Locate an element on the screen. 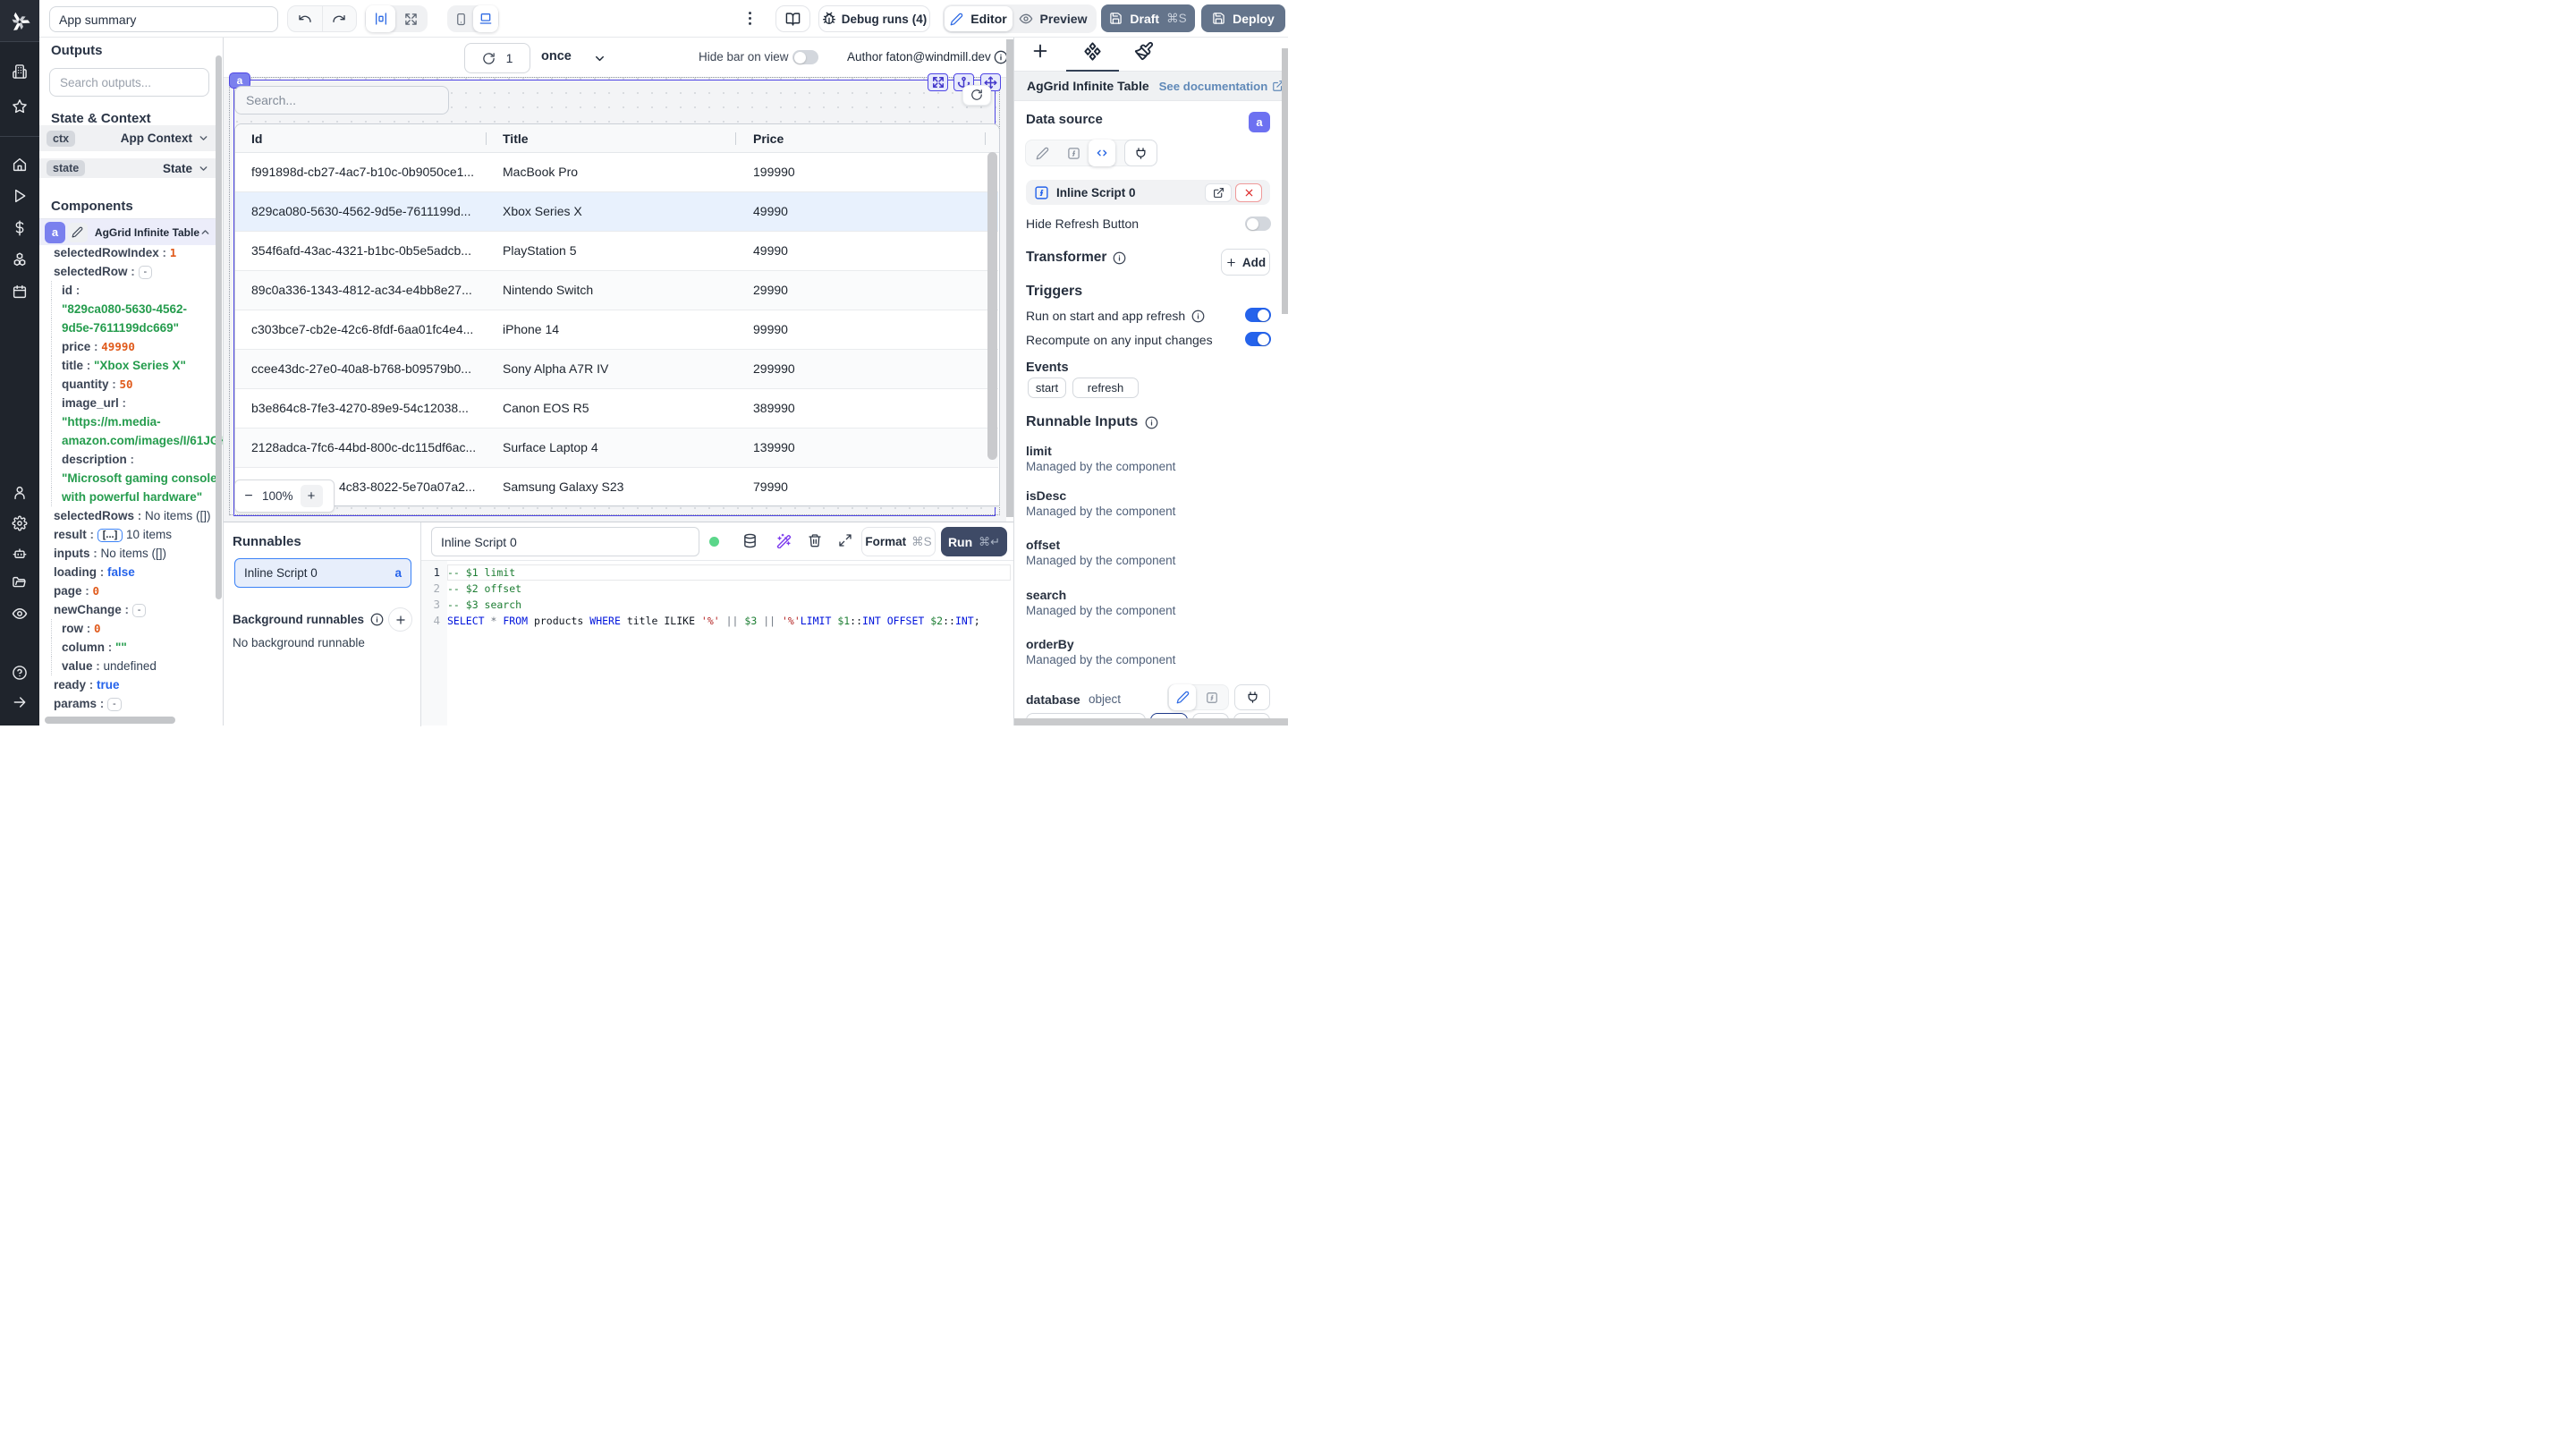 The height and width of the screenshot is (1451, 2576). sidebar-user-icon is located at coordinates (20, 493).